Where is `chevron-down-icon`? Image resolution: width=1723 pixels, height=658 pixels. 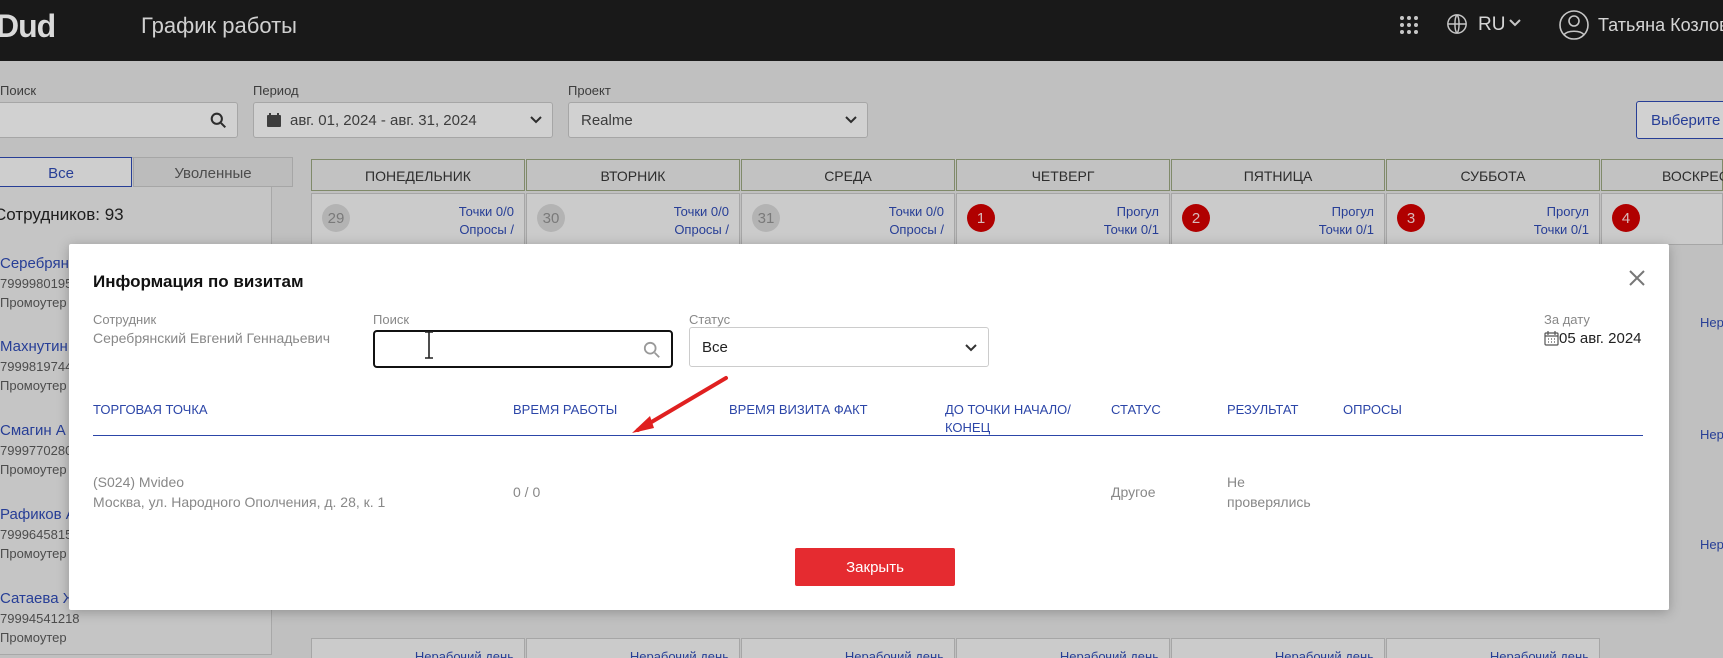
chevron-down-icon is located at coordinates (971, 348).